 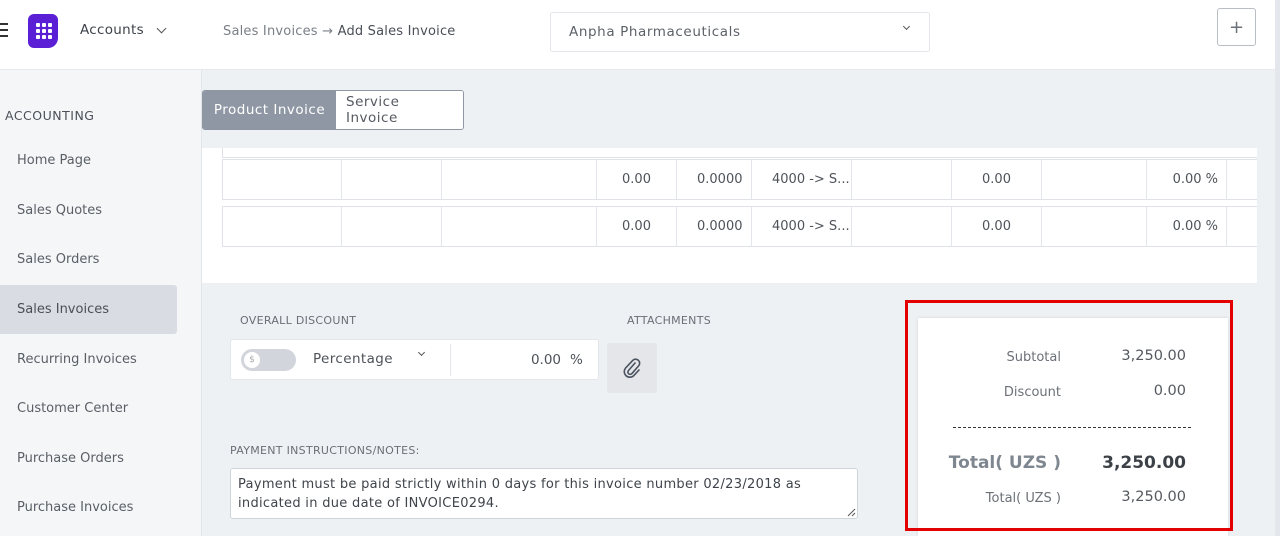 I want to click on sidebar-item-purchase-invoices: Purchase Invoices, so click(x=88, y=508).